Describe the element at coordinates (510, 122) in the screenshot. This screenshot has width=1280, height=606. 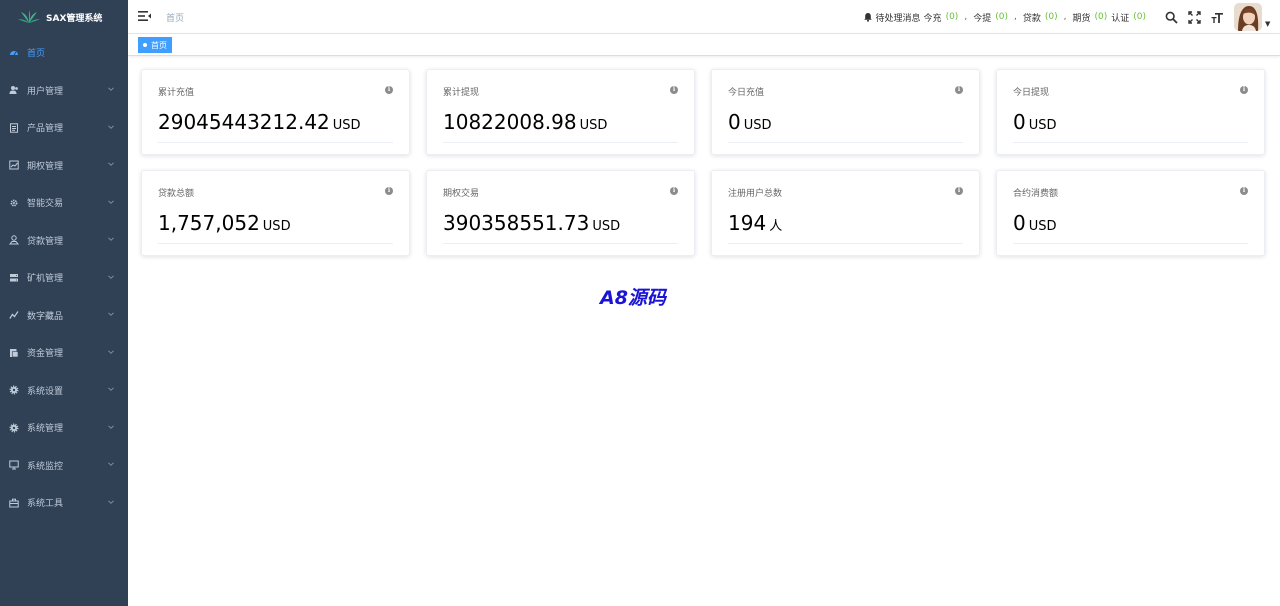
I see `stat-value-number: 10822008.98` at that location.